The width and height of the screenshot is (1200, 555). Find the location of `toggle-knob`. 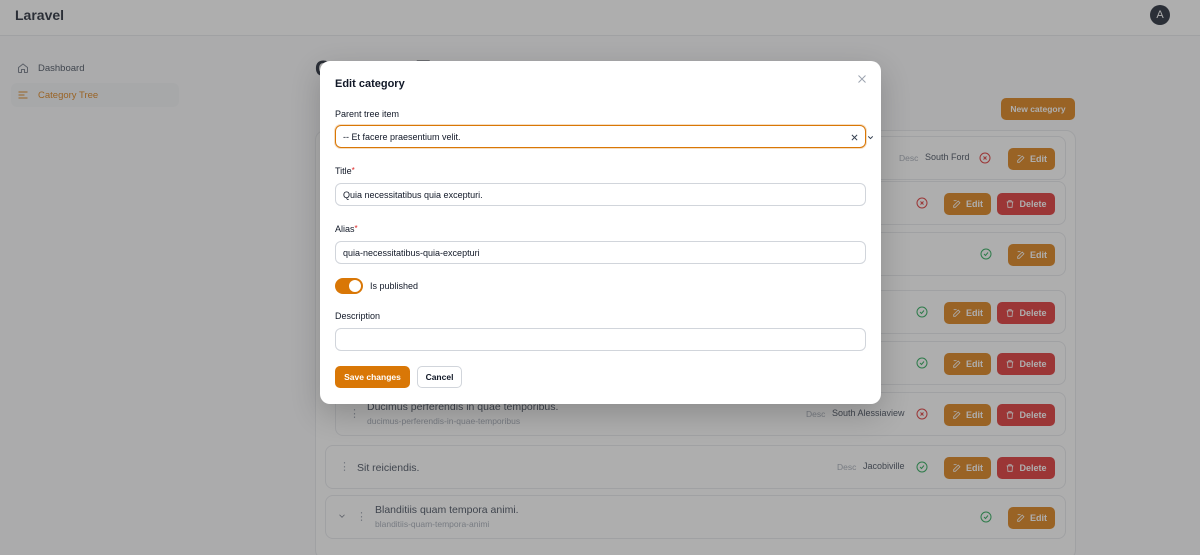

toggle-knob is located at coordinates (355, 286).